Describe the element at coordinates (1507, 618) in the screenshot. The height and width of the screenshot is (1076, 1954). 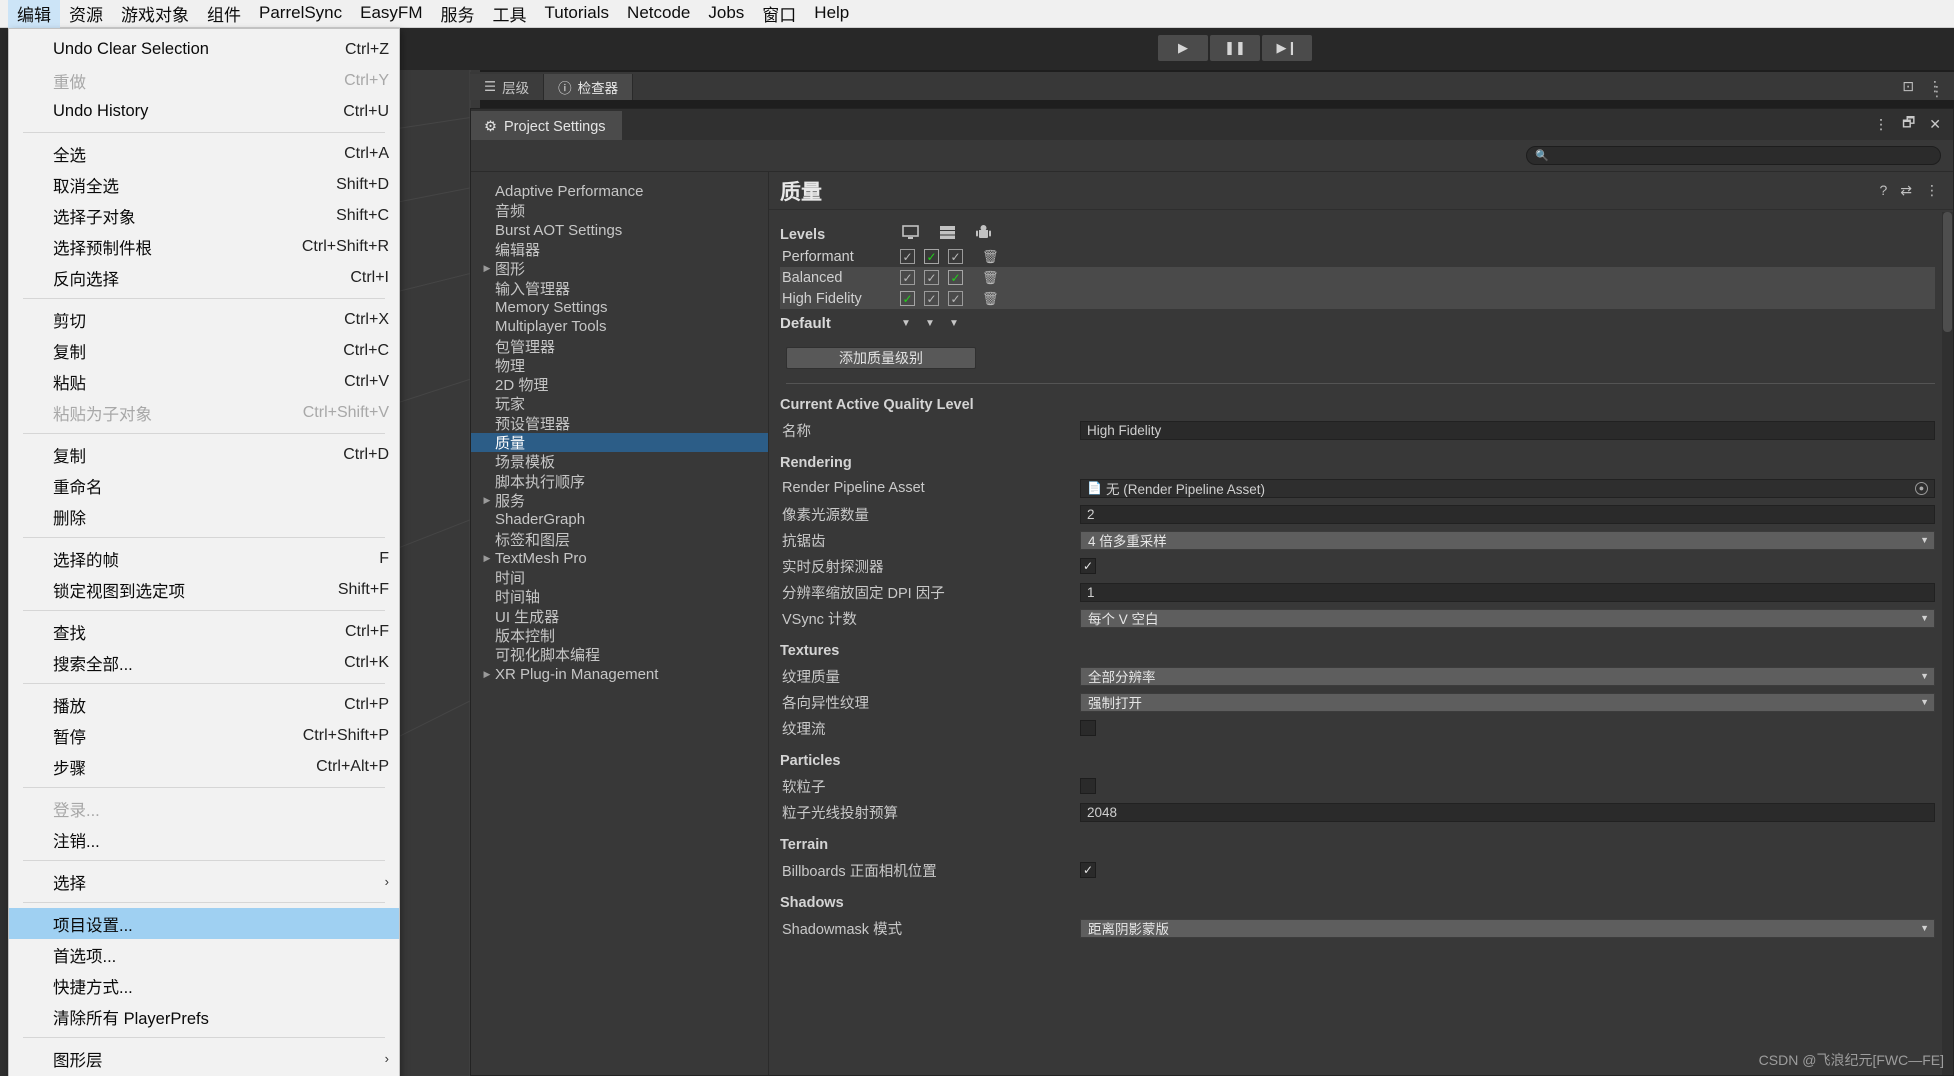
I see `dropdown-field: 每个 V 空白 ▼` at that location.